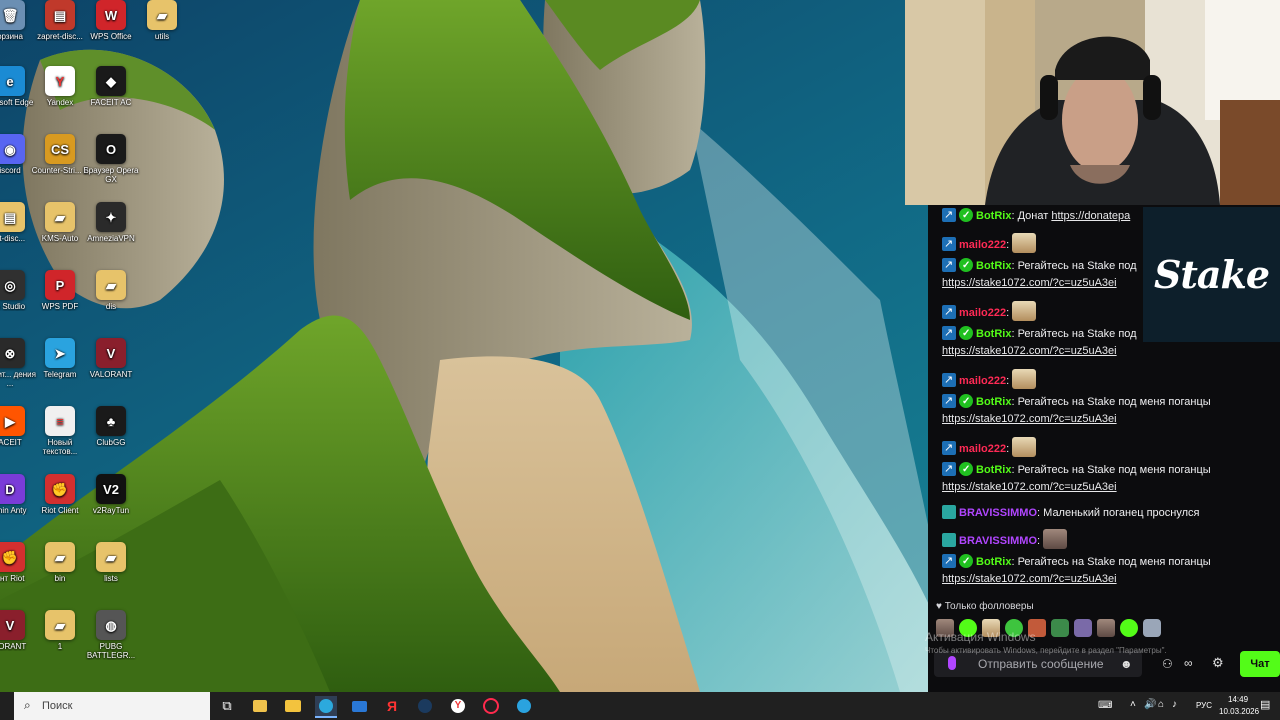 This screenshot has width=1280, height=720. Describe the element at coordinates (60, 489) in the screenshot. I see `desktop-icon-glyph: ✊` at that location.